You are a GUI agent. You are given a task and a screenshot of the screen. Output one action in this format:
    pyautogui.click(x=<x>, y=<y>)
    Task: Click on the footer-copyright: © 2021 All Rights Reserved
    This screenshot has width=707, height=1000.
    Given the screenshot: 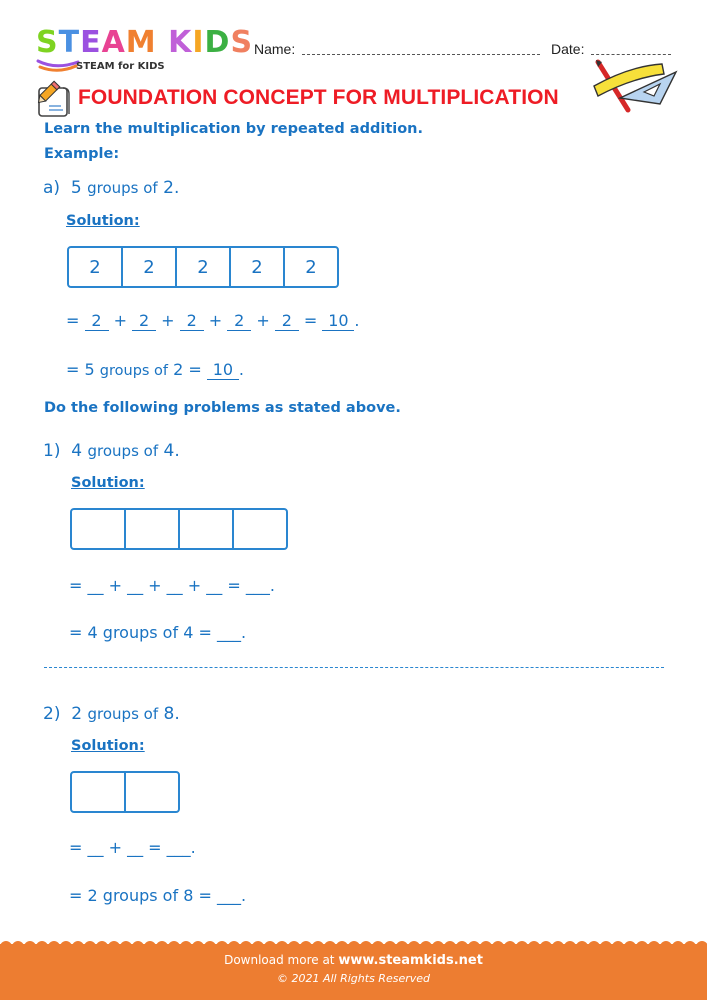 What is the action you would take?
    pyautogui.click(x=353, y=978)
    